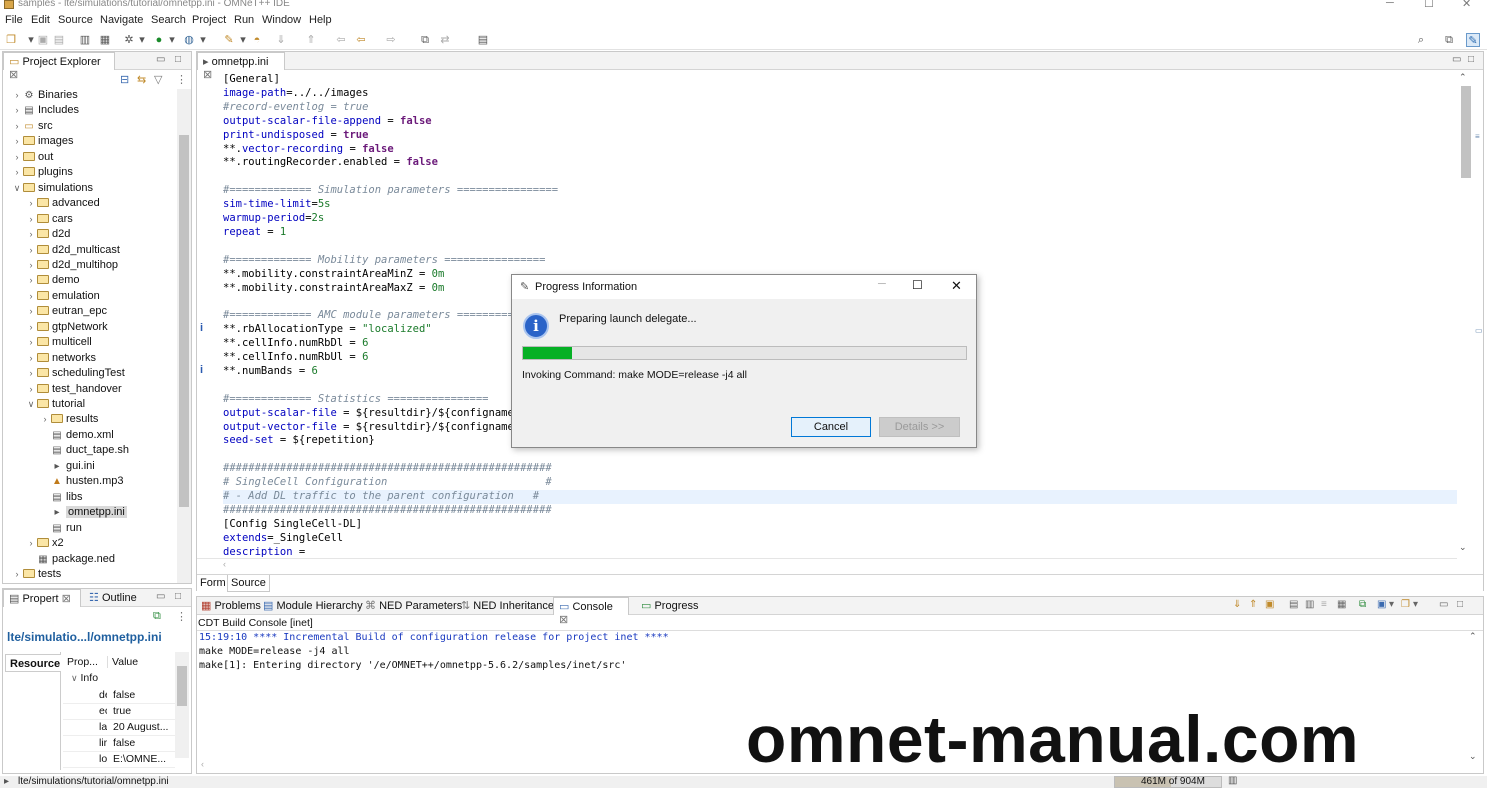  I want to click on pin-icon: ⧉, so click(157, 616).